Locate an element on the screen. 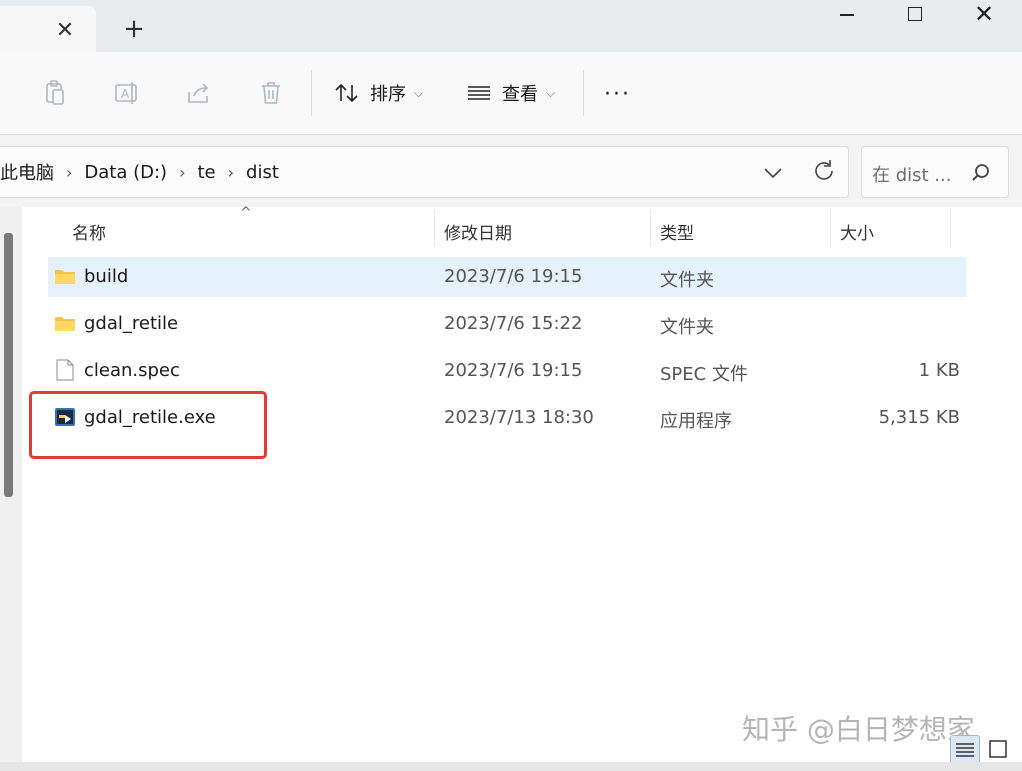  tiles-view-icon is located at coordinates (998, 749).